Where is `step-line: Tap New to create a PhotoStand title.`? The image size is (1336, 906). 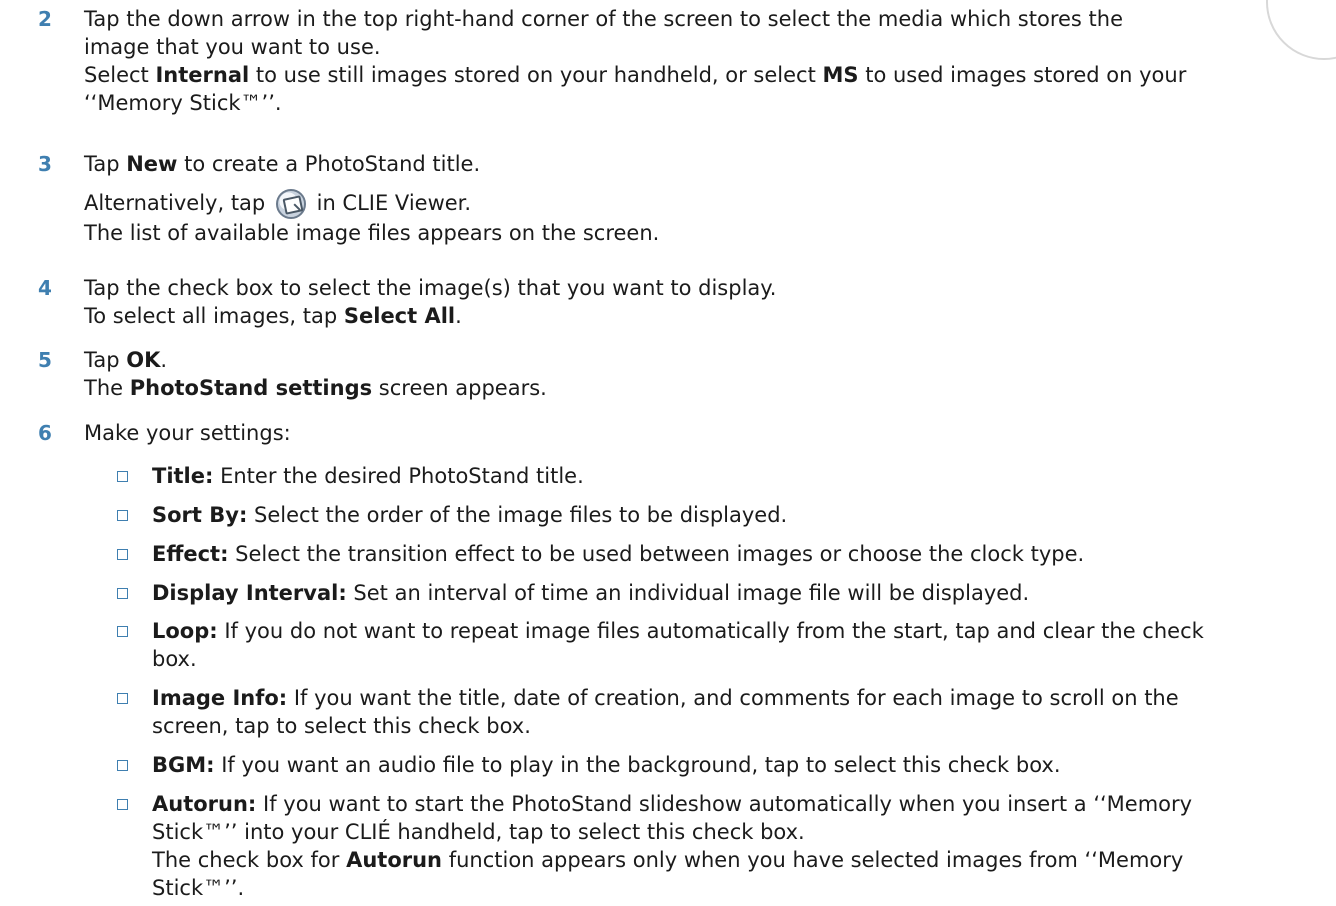 step-line: Tap New to create a PhotoStand title. is located at coordinates (282, 164).